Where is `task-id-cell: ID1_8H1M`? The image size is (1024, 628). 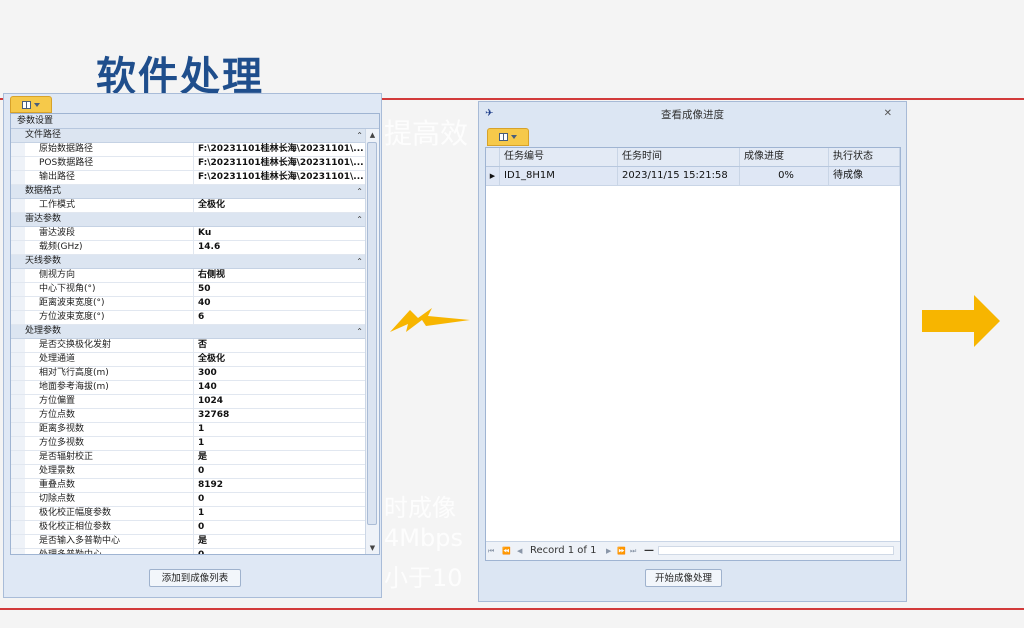
task-id-cell: ID1_8H1M is located at coordinates (559, 176).